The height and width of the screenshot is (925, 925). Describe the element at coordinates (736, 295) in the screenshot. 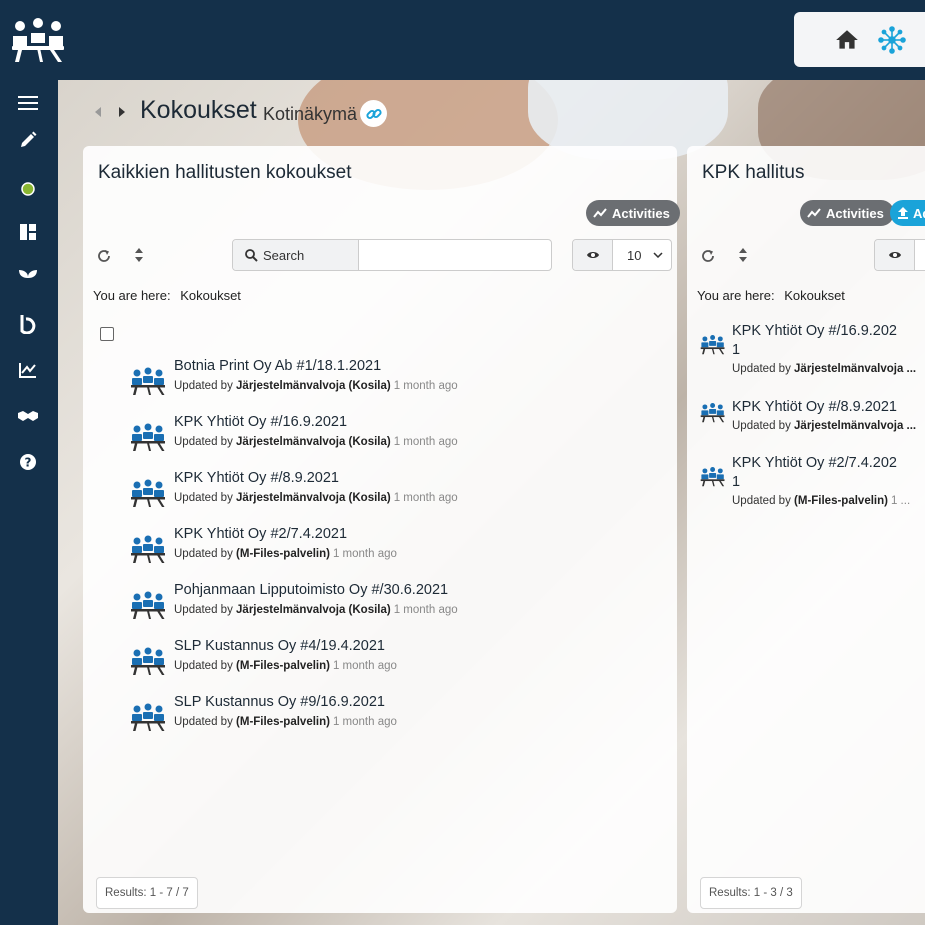

I see `breadcrumb-label: You are here:` at that location.